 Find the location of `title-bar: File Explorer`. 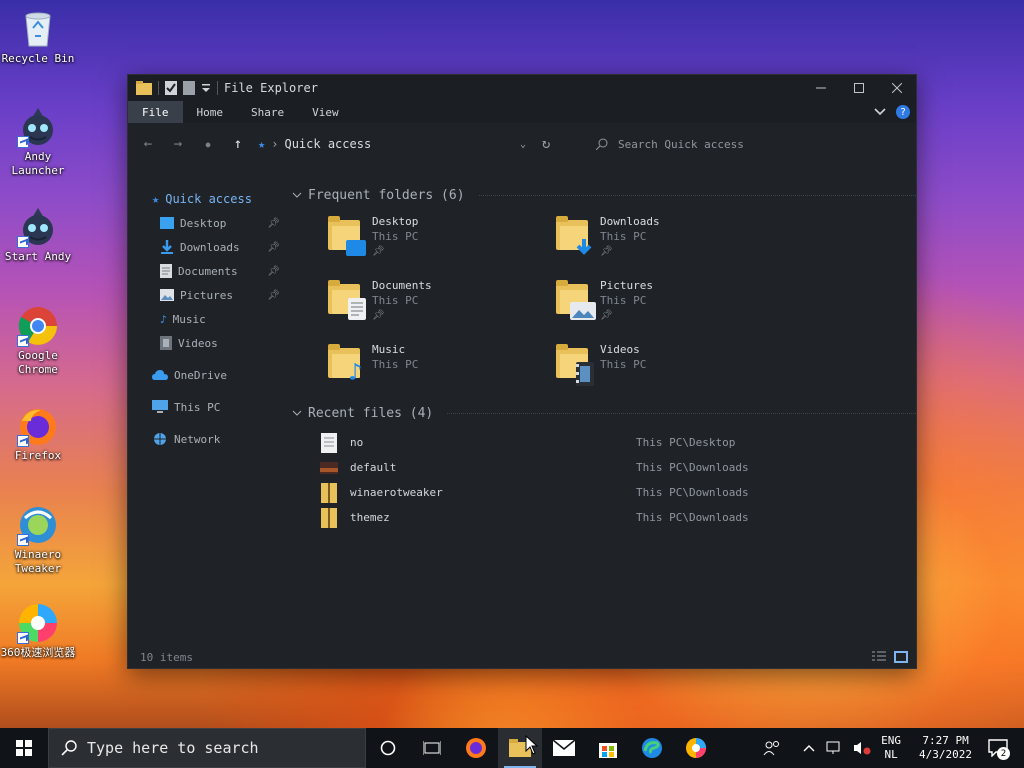

title-bar: File Explorer is located at coordinates (522, 88).